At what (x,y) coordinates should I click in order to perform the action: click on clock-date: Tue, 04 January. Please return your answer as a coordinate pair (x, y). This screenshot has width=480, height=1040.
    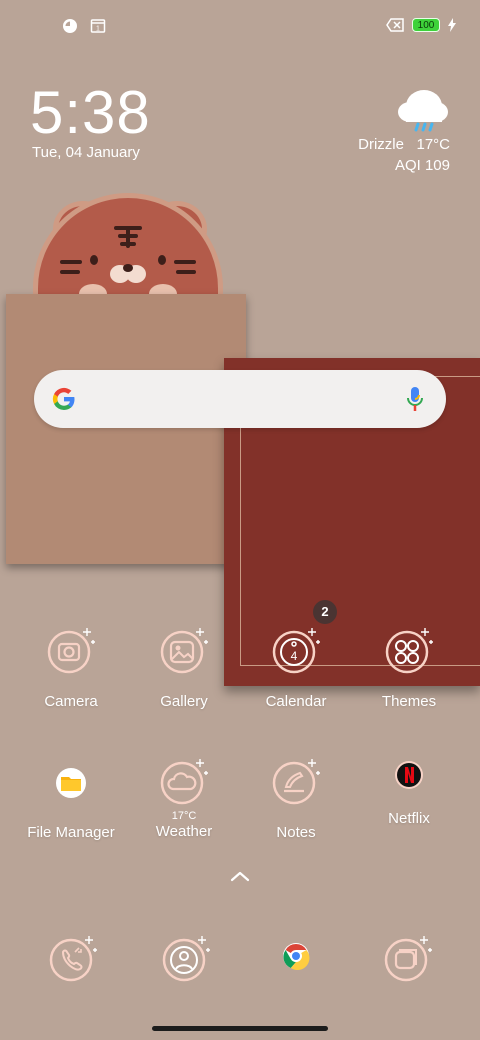
    Looking at the image, I should click on (86, 152).